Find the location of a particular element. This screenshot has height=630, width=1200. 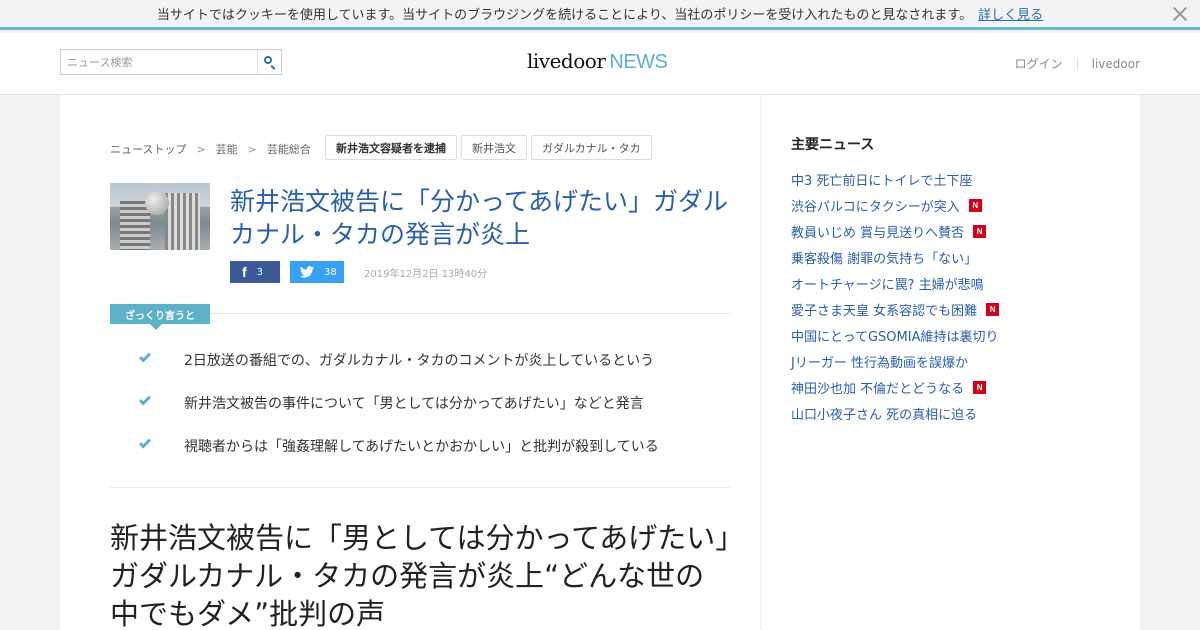

article-headline: 新井浩文被告に「分かってあげたい」ガダルカナル・タカの発言が炎上 is located at coordinates (479, 218).